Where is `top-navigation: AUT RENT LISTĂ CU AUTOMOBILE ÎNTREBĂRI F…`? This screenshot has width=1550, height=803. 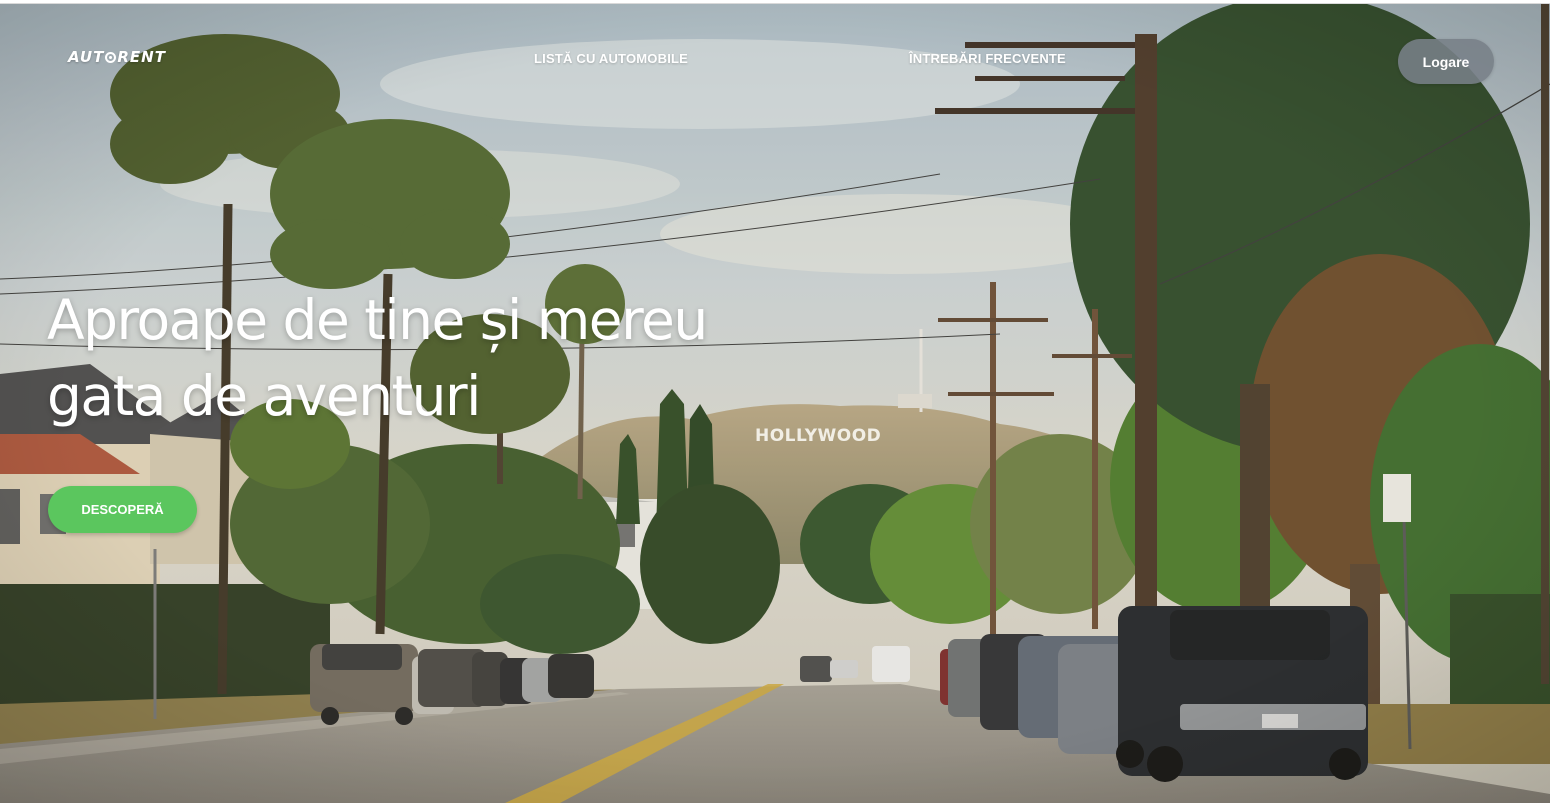 top-navigation: AUT RENT LISTĂ CU AUTOMOBILE ÎNTREBĂRI F… is located at coordinates (775, 59).